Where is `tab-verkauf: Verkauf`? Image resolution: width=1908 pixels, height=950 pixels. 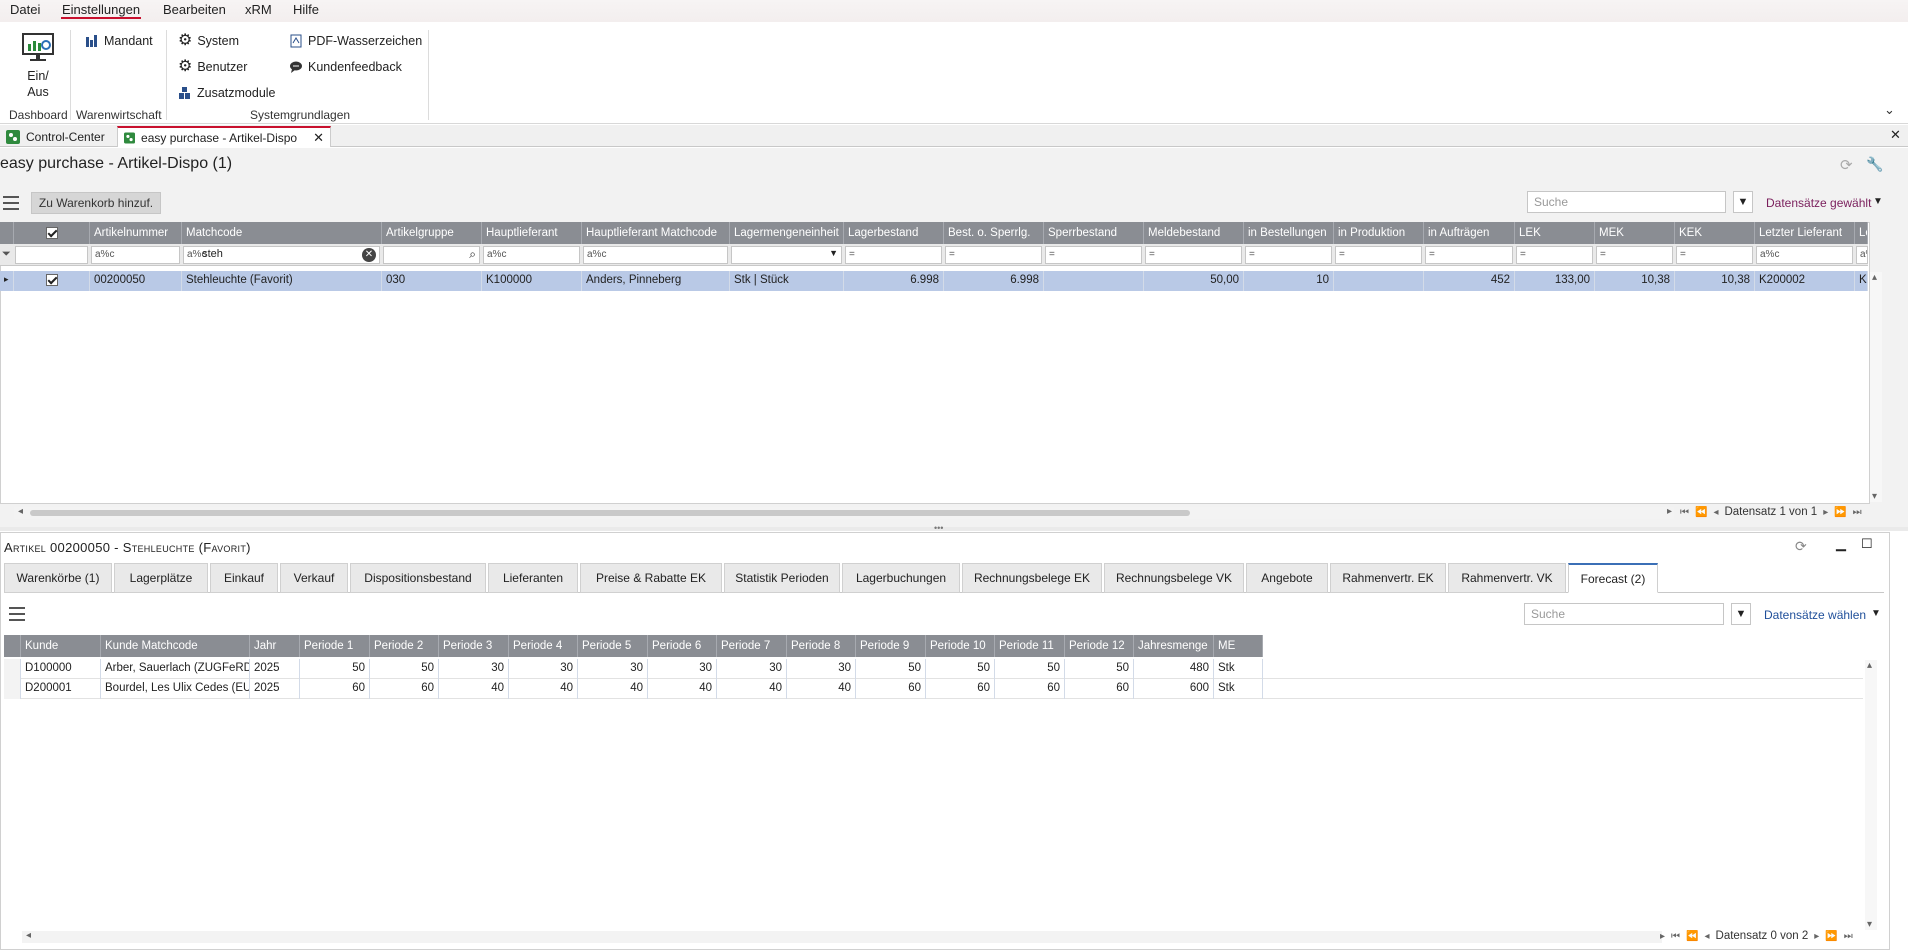
tab-verkauf: Verkauf is located at coordinates (314, 578).